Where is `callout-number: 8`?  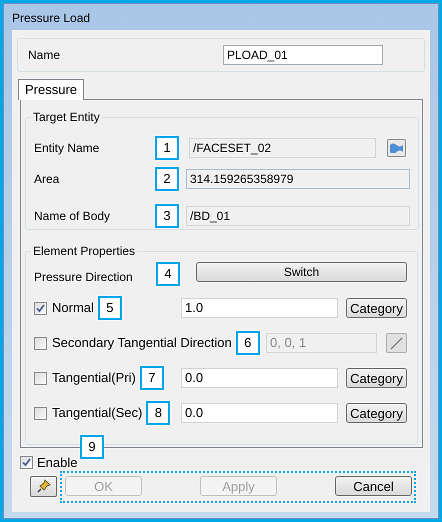 callout-number: 8 is located at coordinates (158, 413).